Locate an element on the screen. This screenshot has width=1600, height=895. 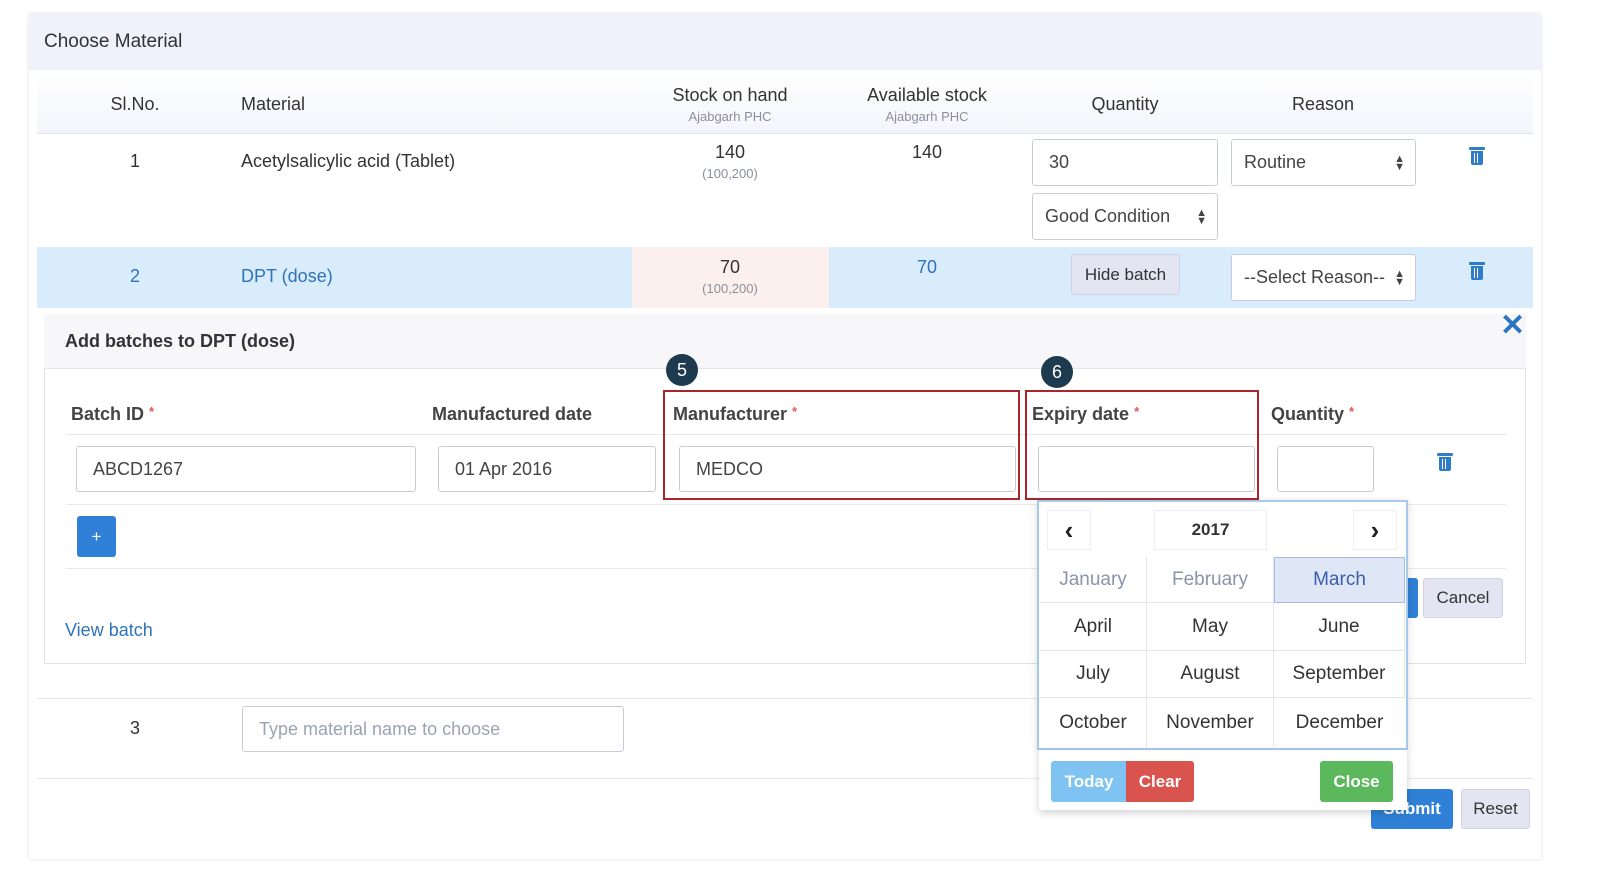
manufacturer-highlight-box is located at coordinates (841, 445).